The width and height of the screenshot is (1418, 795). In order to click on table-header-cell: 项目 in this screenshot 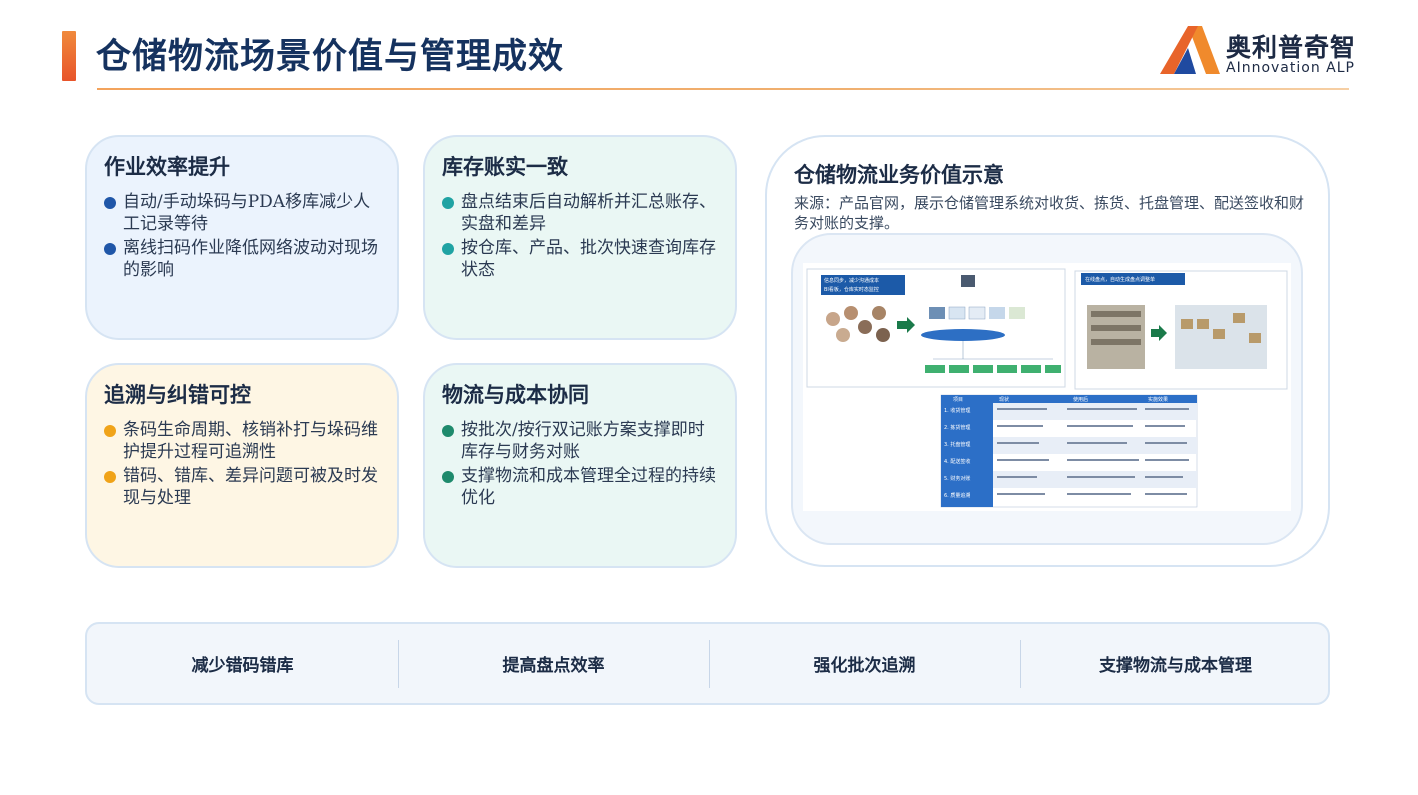, I will do `click(958, 400)`.